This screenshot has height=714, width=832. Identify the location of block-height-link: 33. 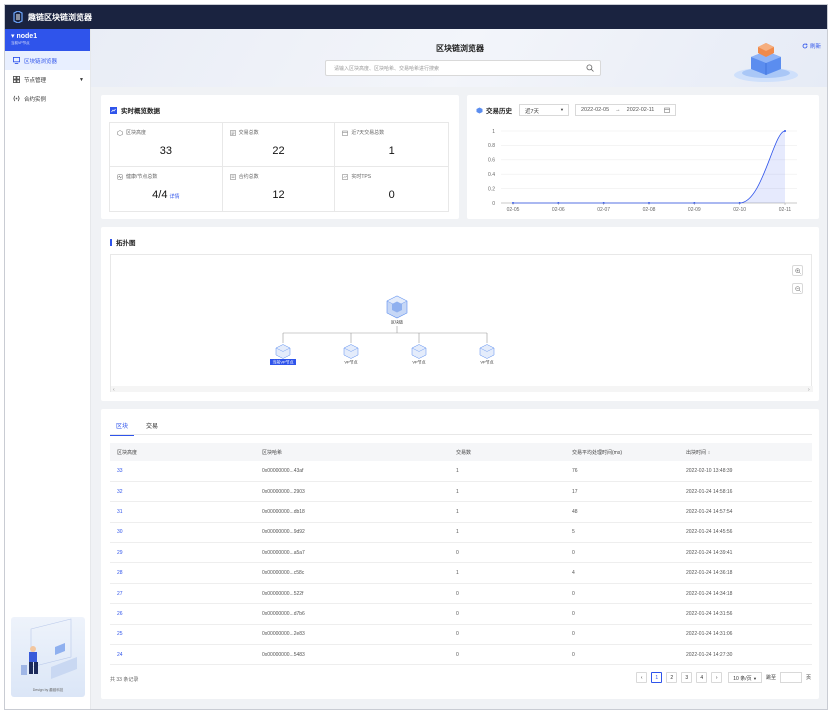
(182, 471).